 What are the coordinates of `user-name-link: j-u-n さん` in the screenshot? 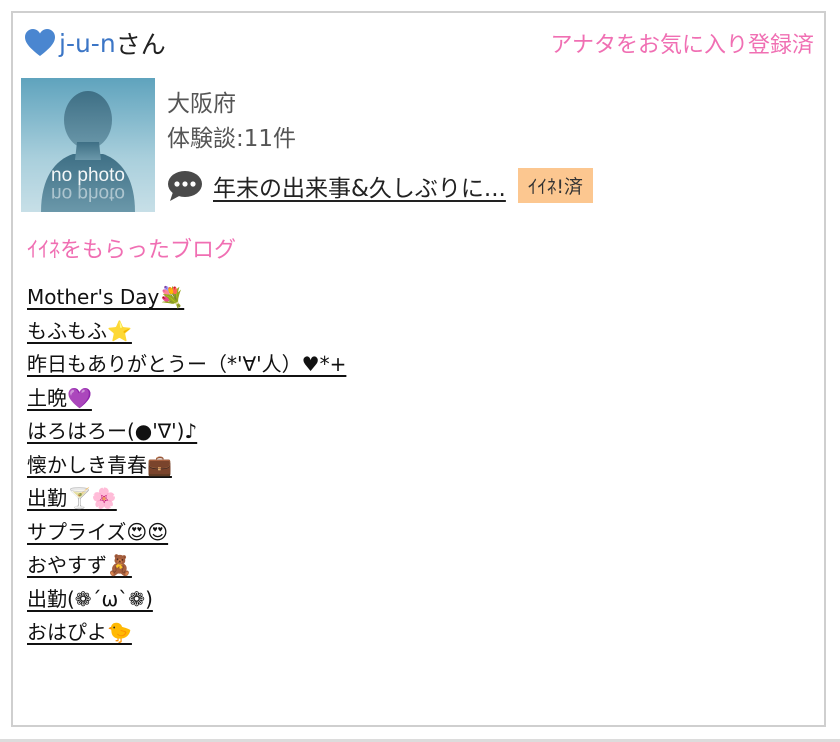 It's located at (95, 43).